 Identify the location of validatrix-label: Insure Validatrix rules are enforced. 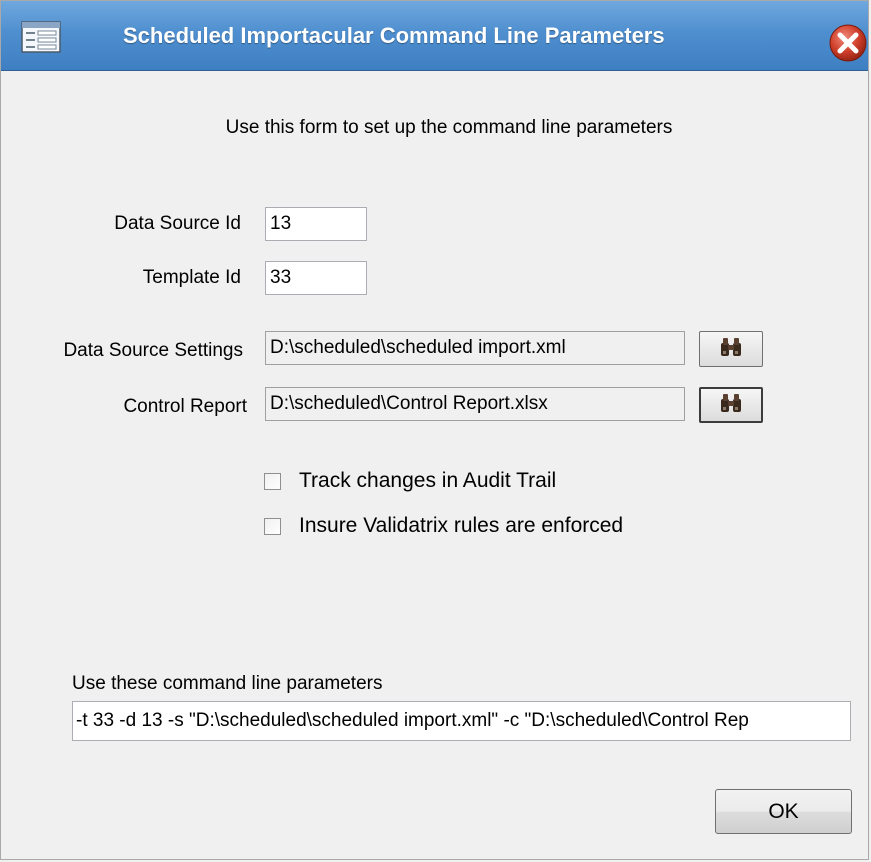
(461, 525).